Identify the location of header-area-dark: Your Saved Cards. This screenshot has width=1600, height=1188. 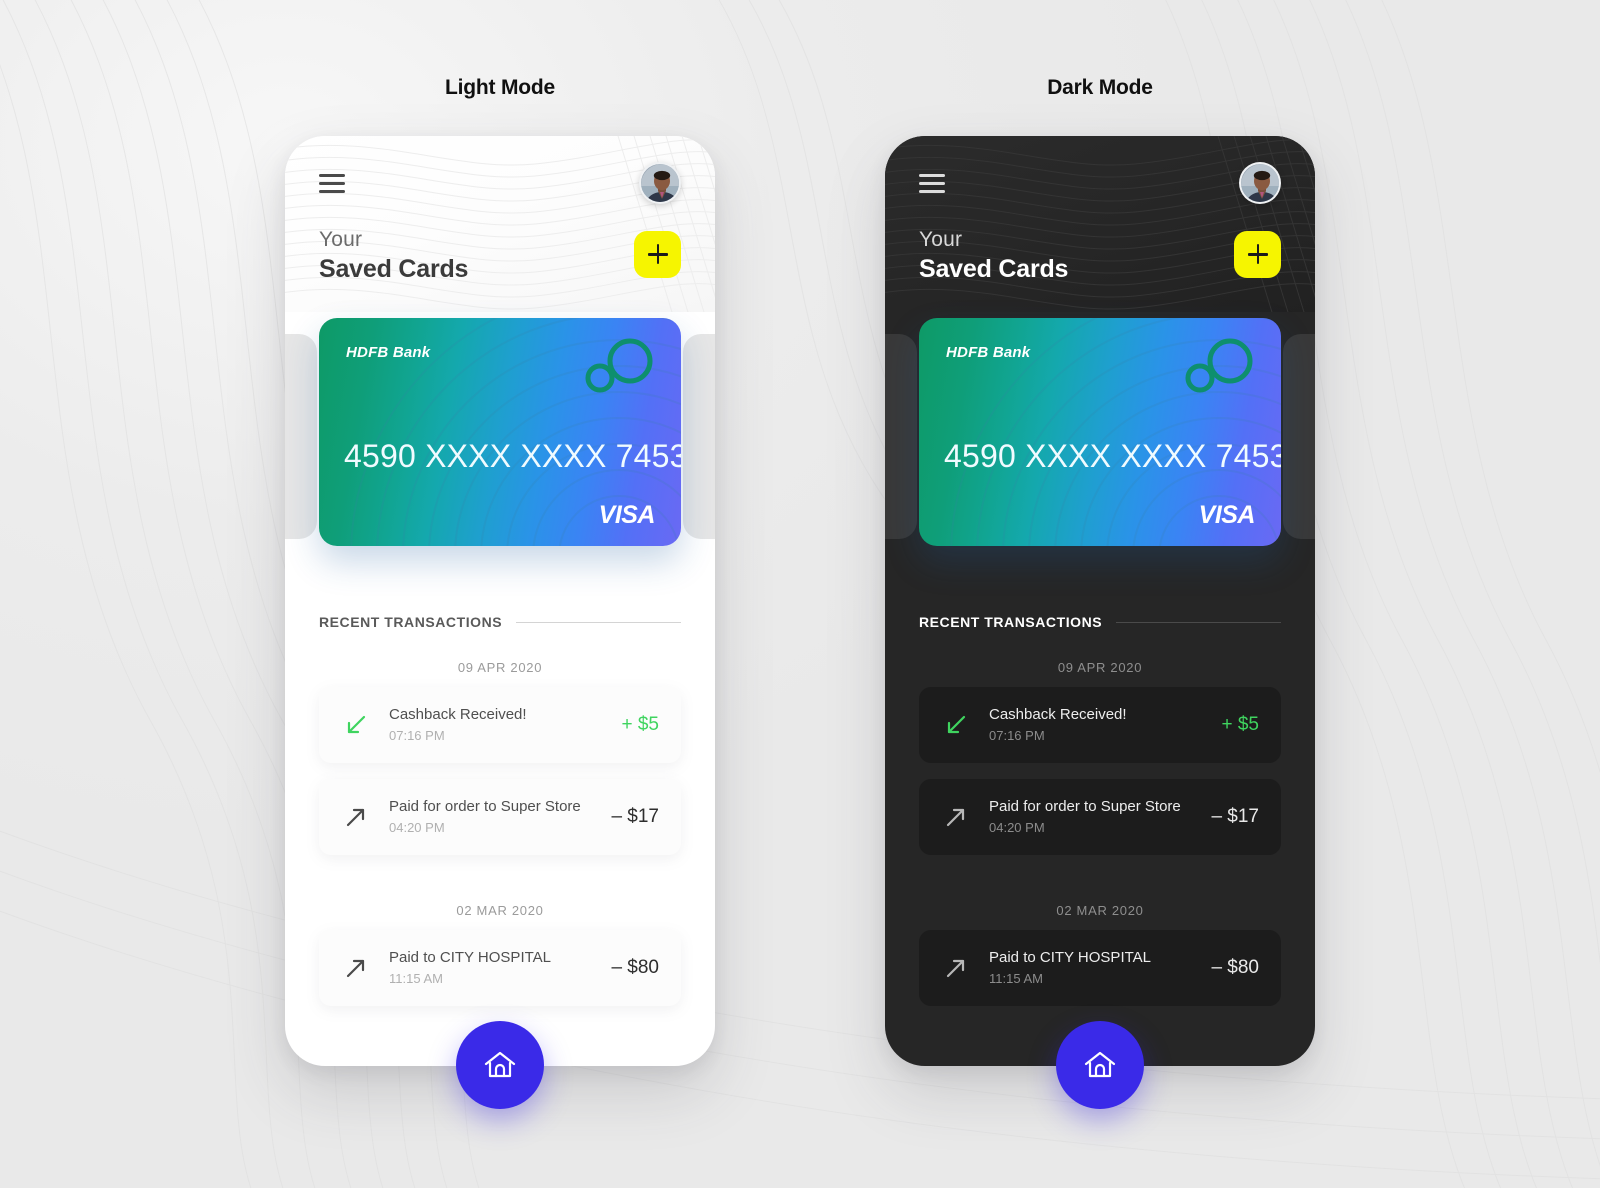
(1100, 224).